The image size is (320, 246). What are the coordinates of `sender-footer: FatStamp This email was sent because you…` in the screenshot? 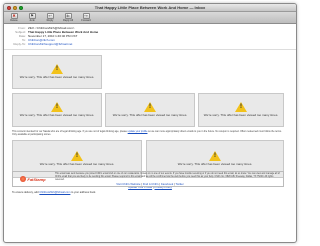 It's located at (148, 179).